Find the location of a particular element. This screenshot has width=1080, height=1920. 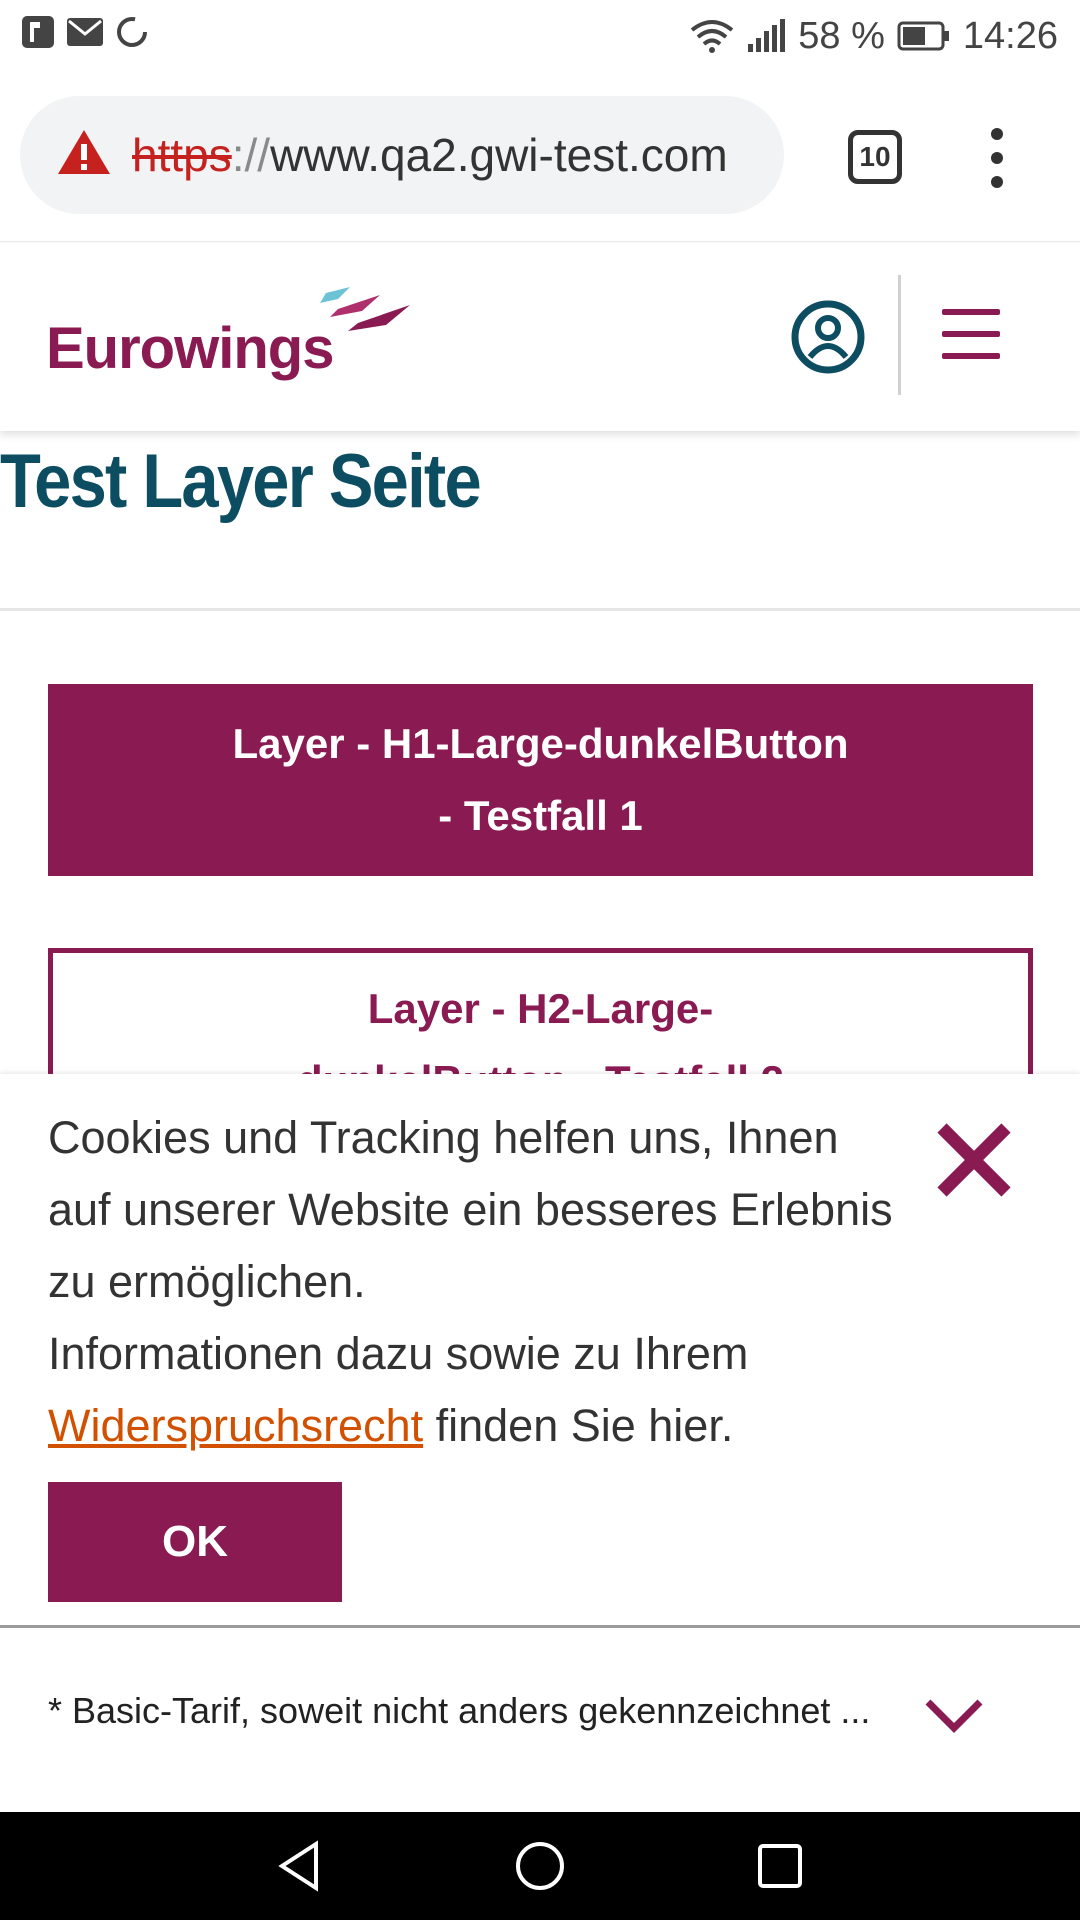

system-navigation-bar is located at coordinates (540, 1866).